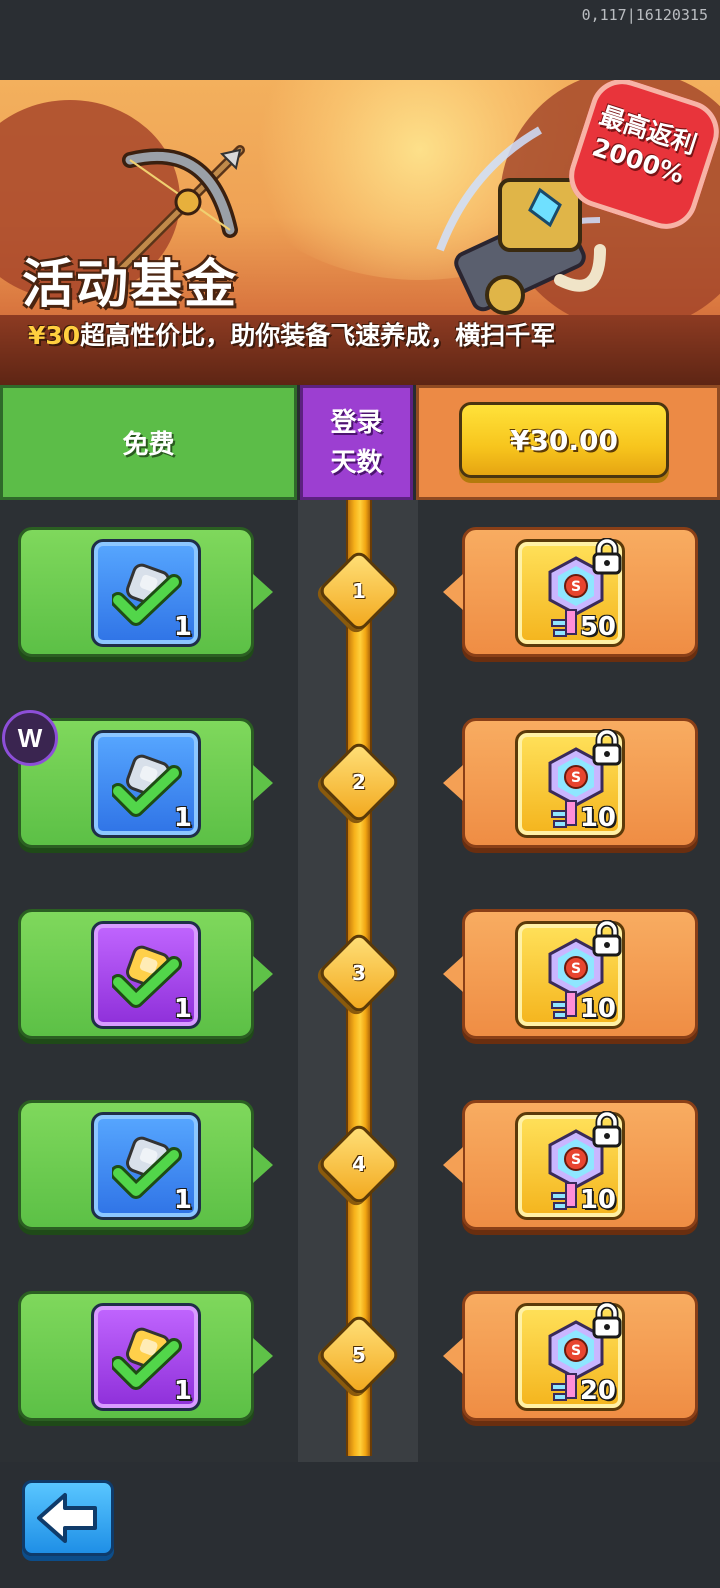 The width and height of the screenshot is (720, 1588). What do you see at coordinates (360, 577) in the screenshot?
I see `reward-row: 1 1 S 50` at bounding box center [360, 577].